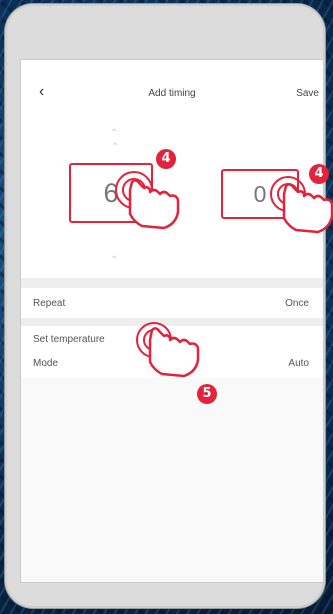 This screenshot has height=614, width=333. Describe the element at coordinates (297, 303) in the screenshot. I see `repeat-value: Once` at that location.